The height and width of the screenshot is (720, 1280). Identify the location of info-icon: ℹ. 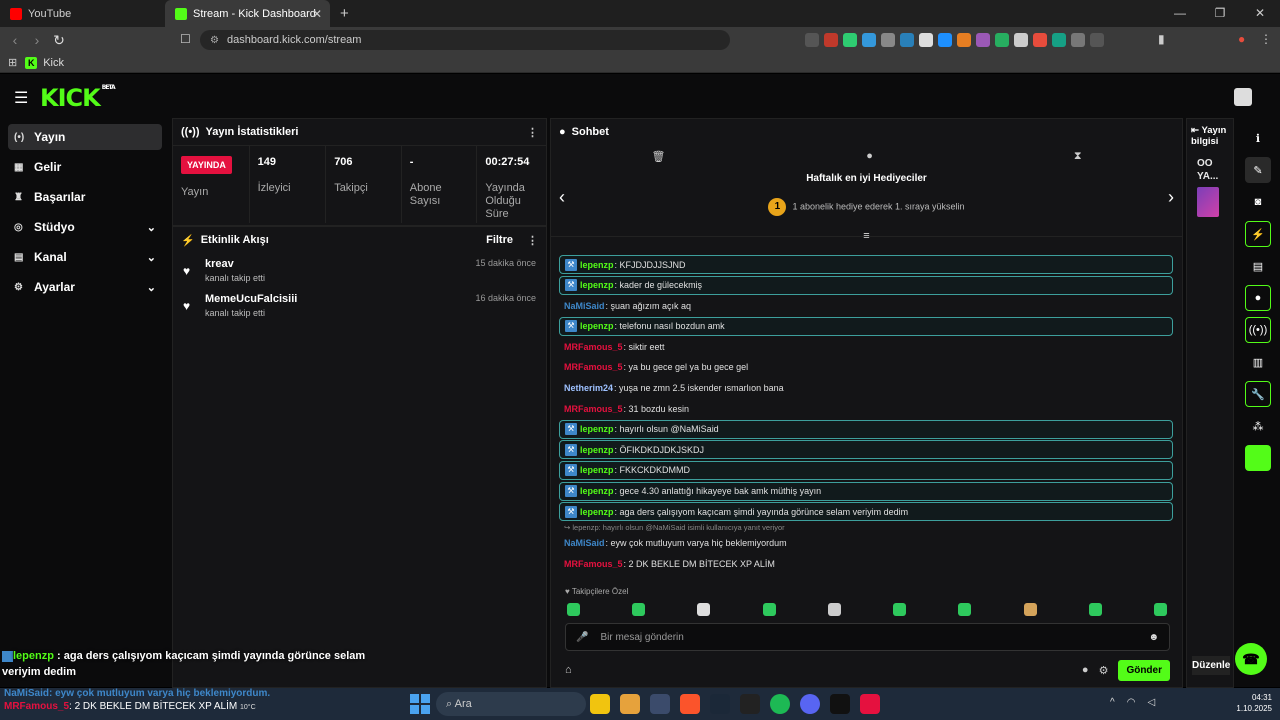
(1258, 138).